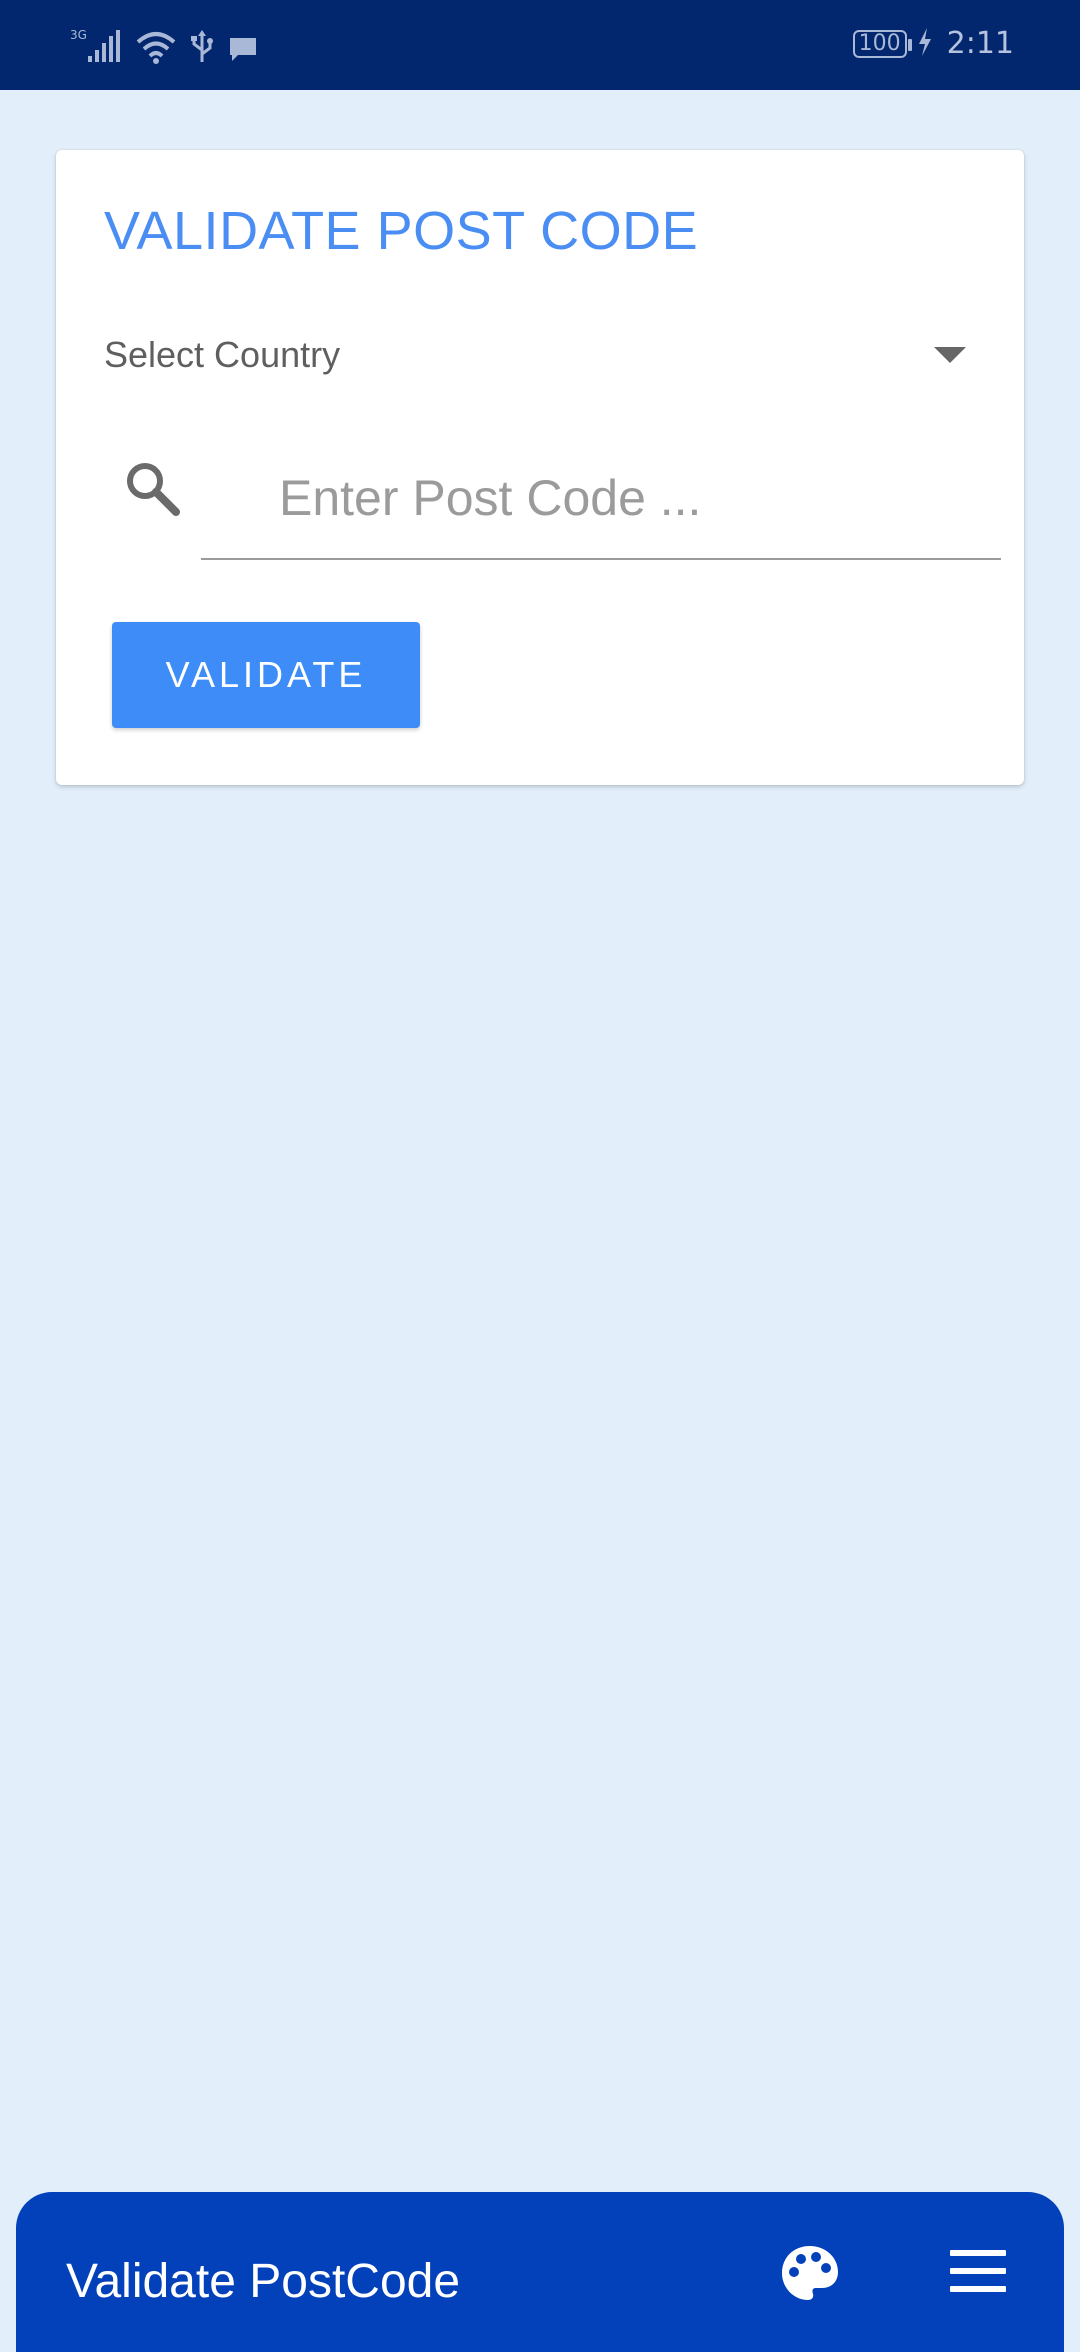  What do you see at coordinates (152, 488) in the screenshot?
I see `search-icon` at bounding box center [152, 488].